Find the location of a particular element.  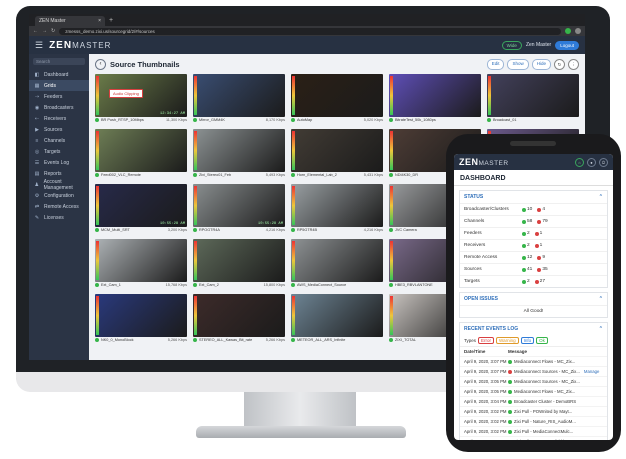

thumbnail-card: NK0_0_MonoBlock 5,266 Kbps is located at coordinates (141, 318).